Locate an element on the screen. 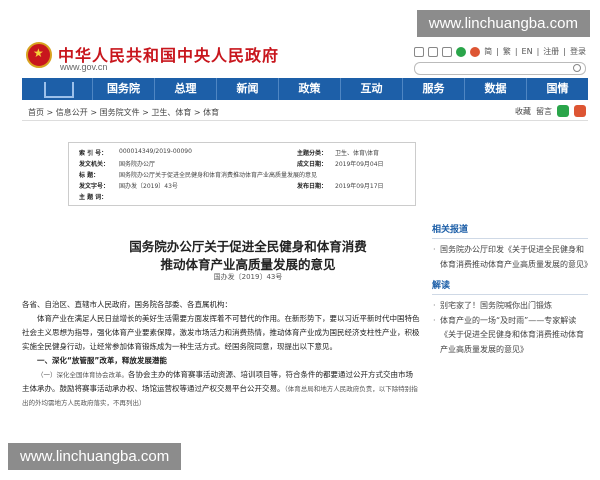  interpretation-link: 别宅家了！国务院喊你出门锻炼 is located at coordinates (510, 306).